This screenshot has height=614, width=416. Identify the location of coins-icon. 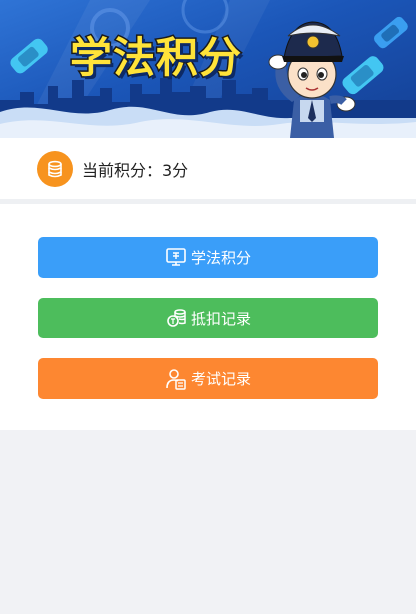
(176, 318).